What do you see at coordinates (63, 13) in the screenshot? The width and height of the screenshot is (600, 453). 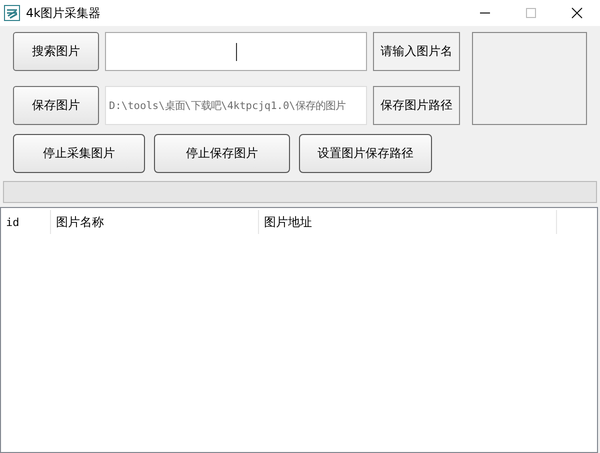 I see `window-title: 4k图片采集器` at bounding box center [63, 13].